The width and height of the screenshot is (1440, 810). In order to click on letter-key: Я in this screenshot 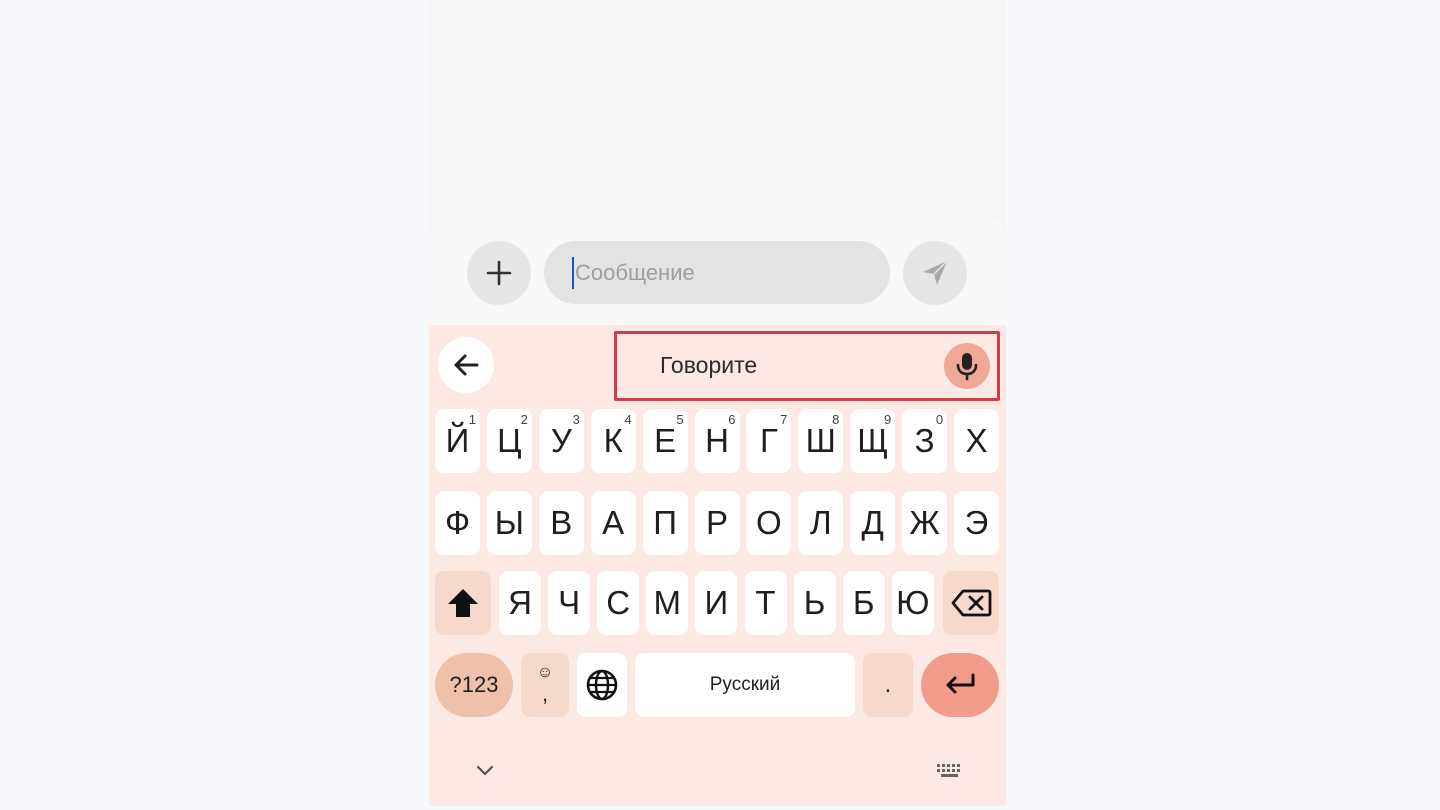, I will do `click(520, 603)`.